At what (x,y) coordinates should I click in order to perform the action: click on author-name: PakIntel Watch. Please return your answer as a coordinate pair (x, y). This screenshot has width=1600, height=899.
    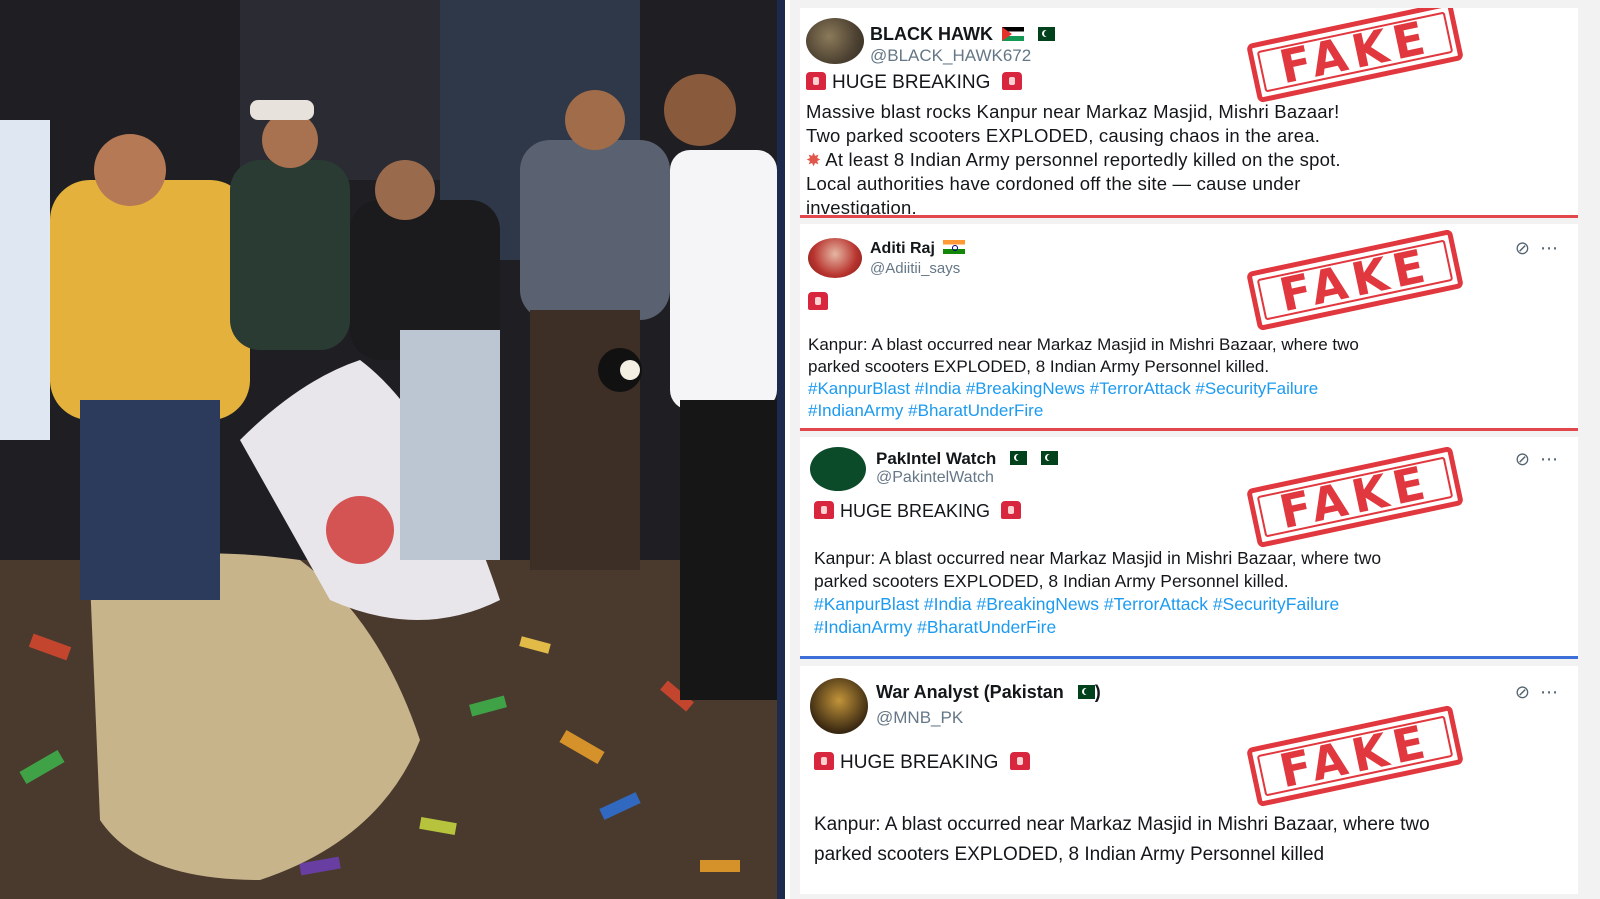
    Looking at the image, I should click on (967, 459).